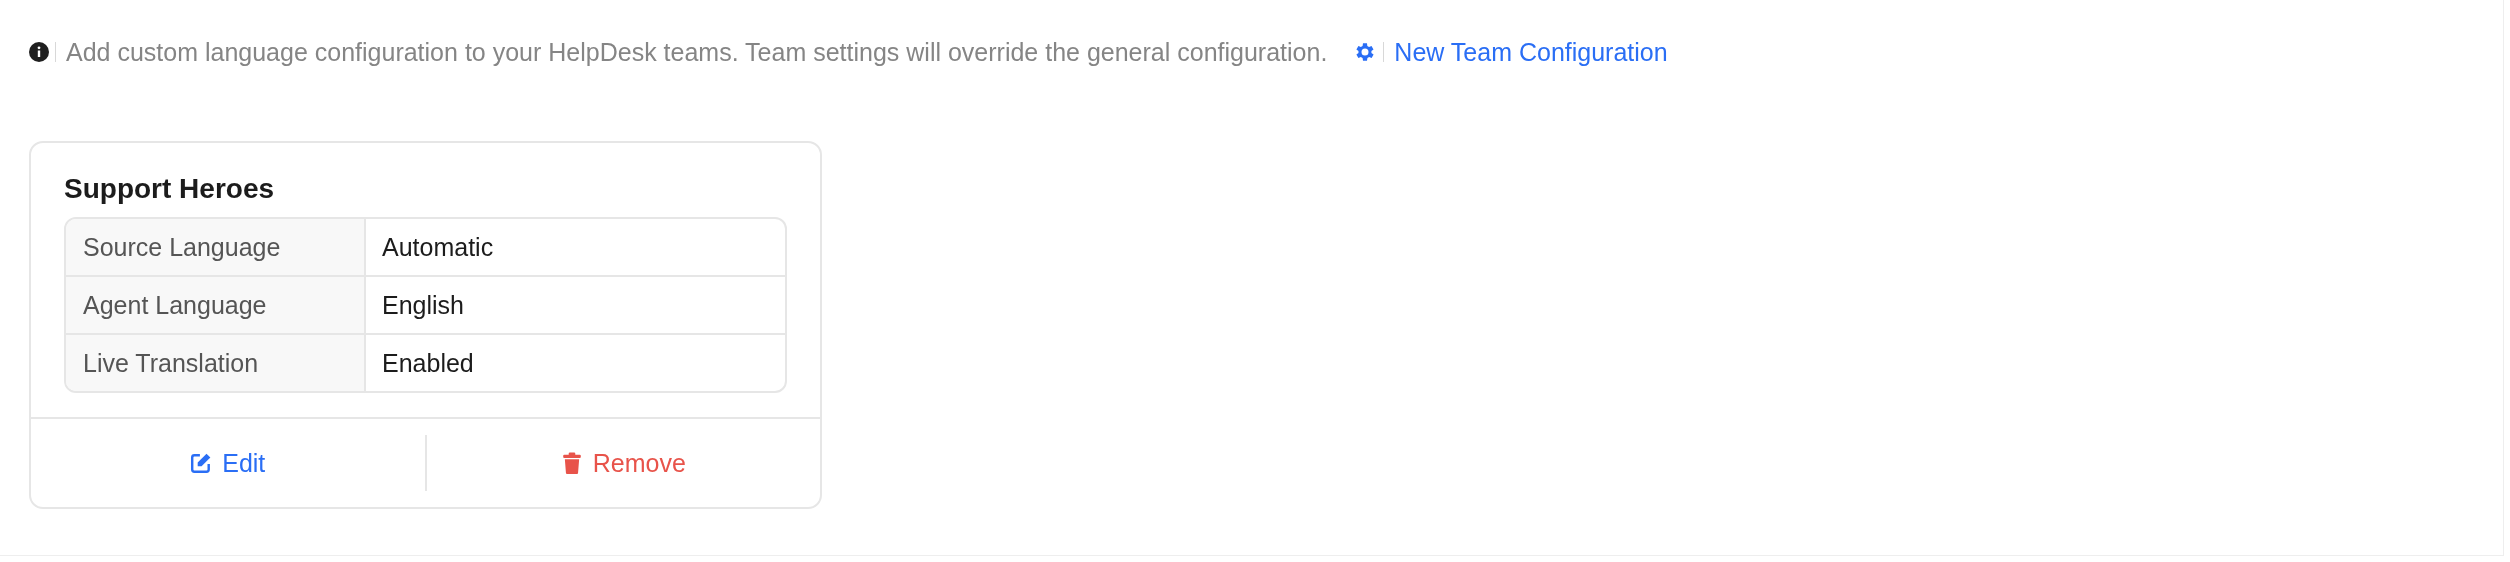 The width and height of the screenshot is (2510, 562). What do you see at coordinates (216, 247) in the screenshot?
I see `setting-label: Source Language` at bounding box center [216, 247].